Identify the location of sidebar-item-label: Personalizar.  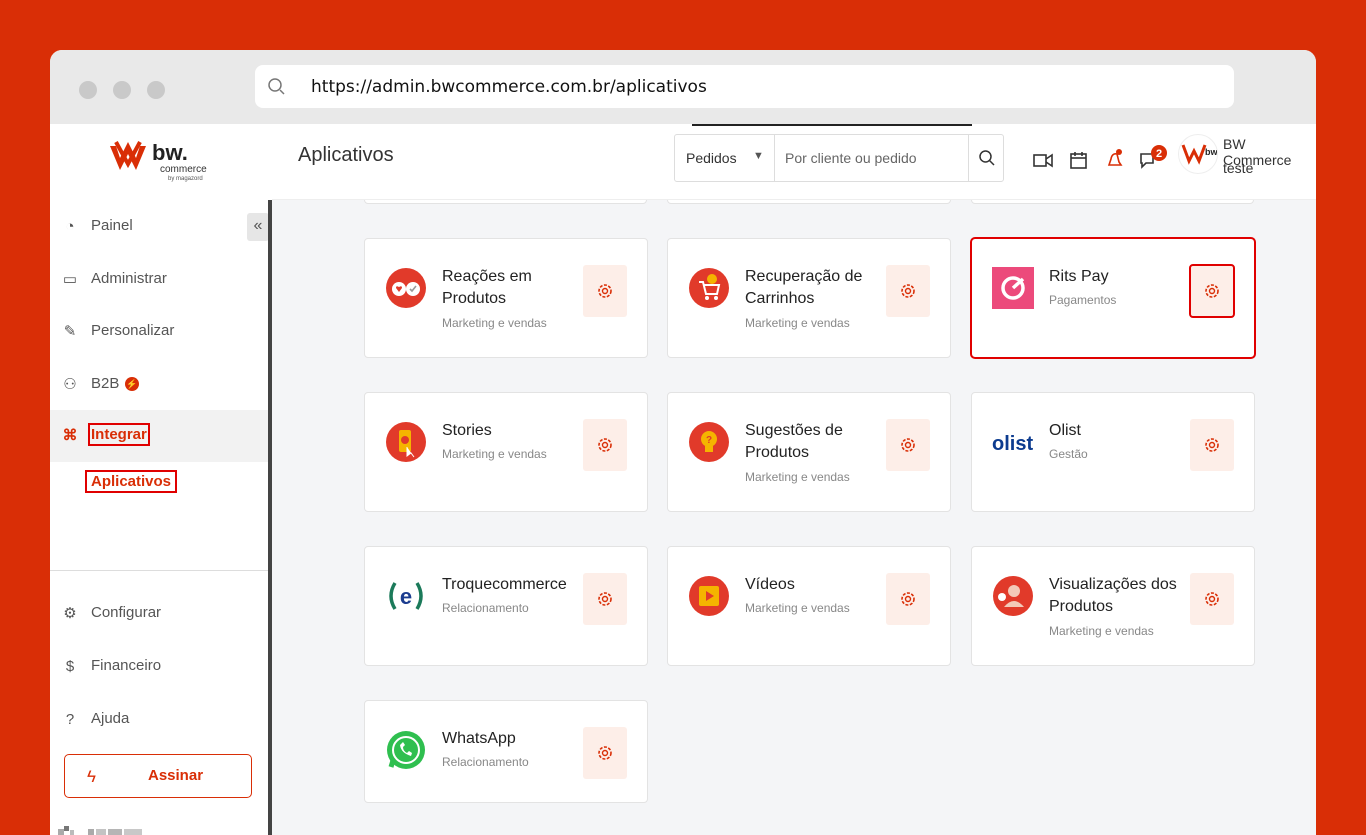
(133, 330).